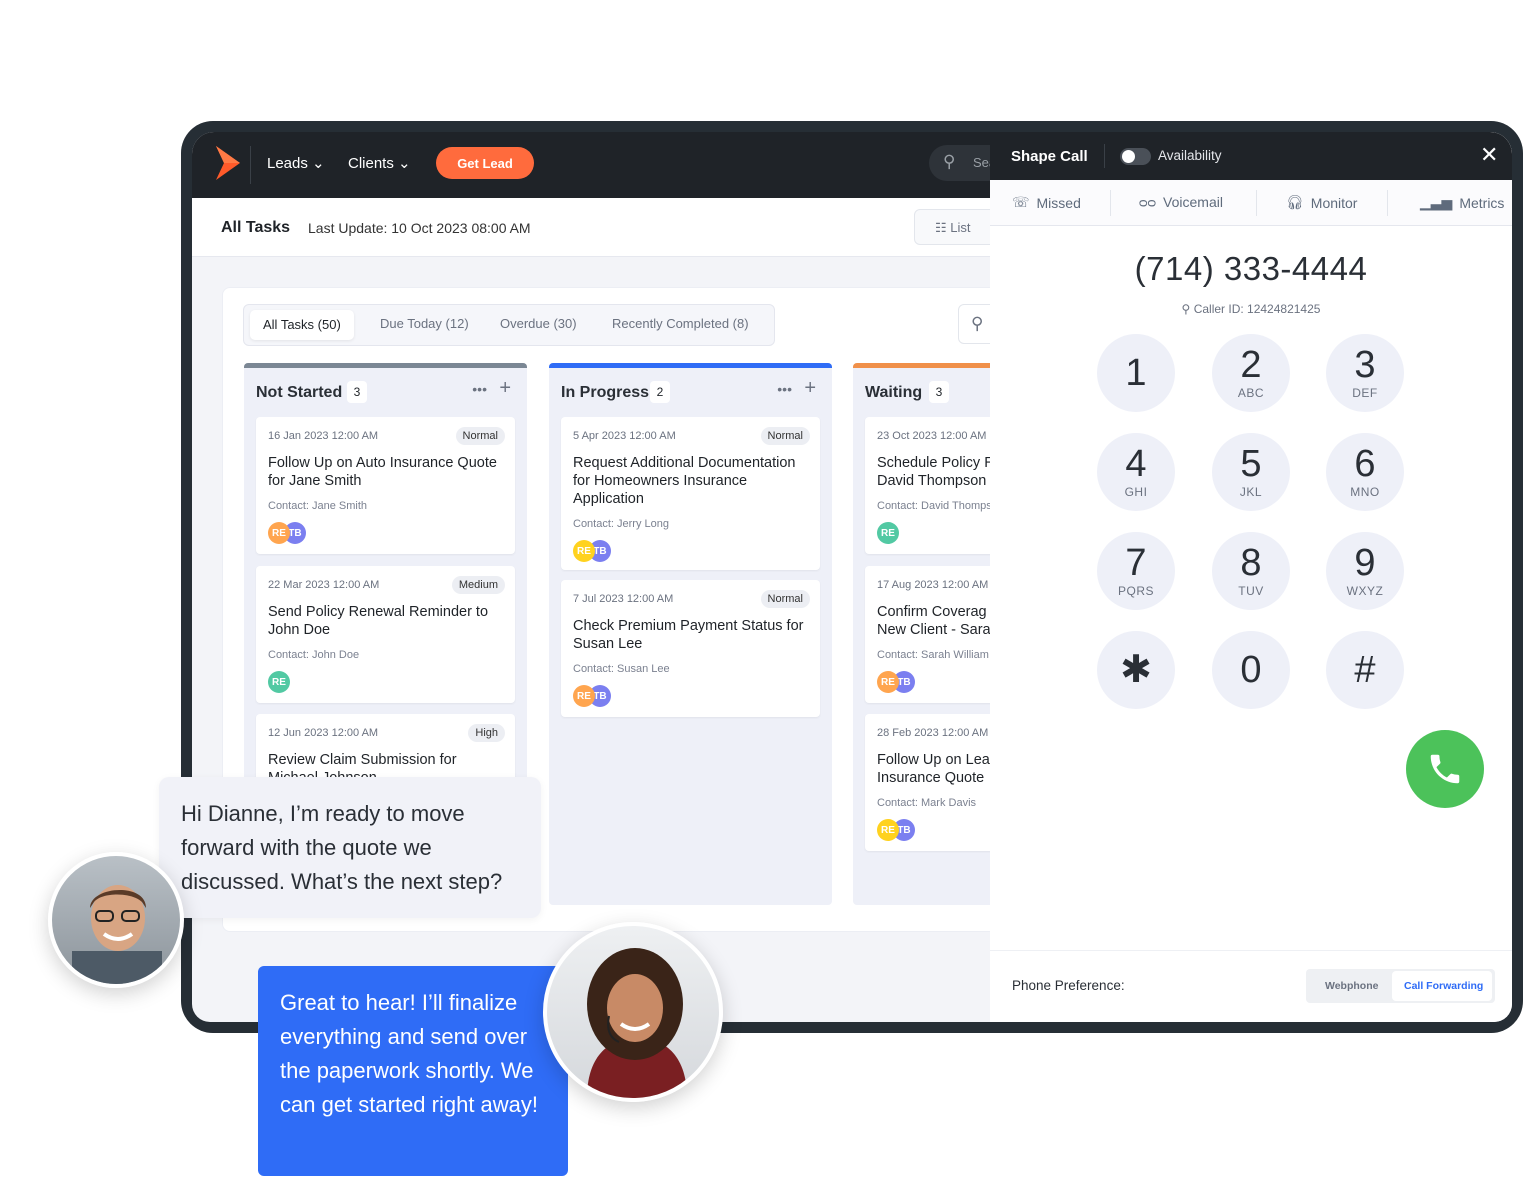 This screenshot has height=1202, width=1528. I want to click on phone-number-display: (714) 333-4444, so click(1251, 269).